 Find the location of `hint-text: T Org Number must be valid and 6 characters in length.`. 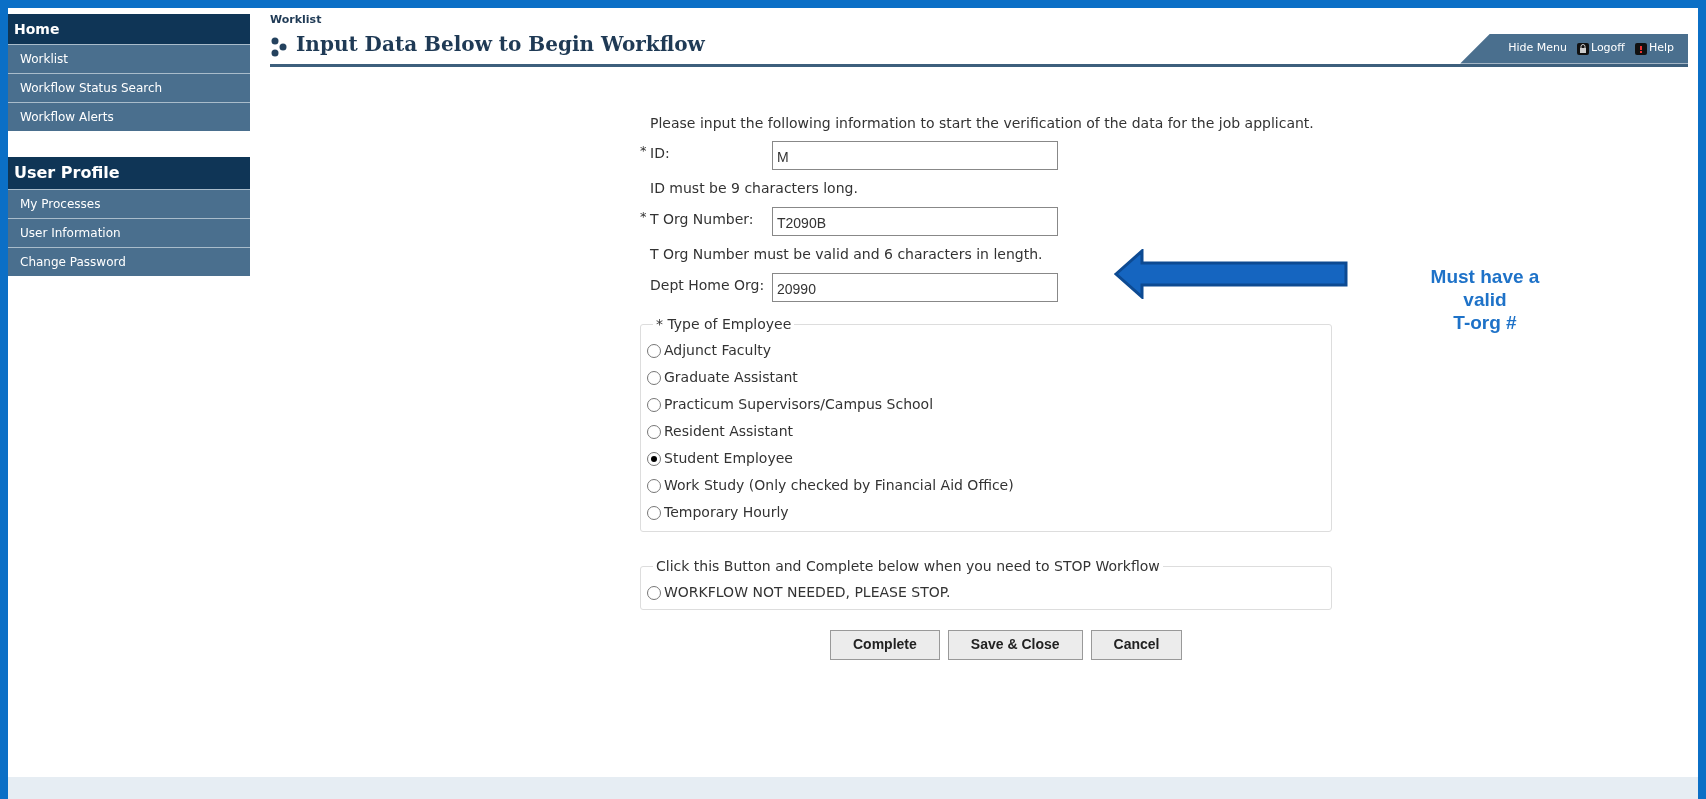

hint-text: T Org Number must be valid and 6 characters in length. is located at coordinates (846, 254).